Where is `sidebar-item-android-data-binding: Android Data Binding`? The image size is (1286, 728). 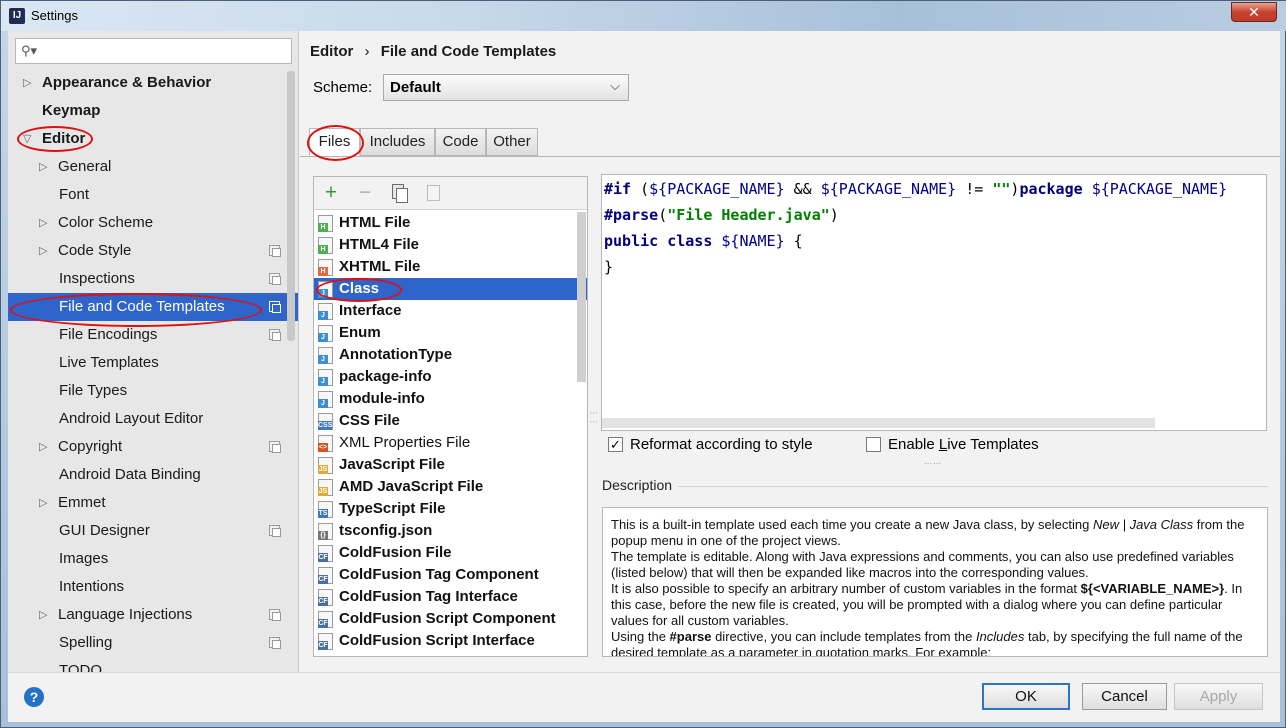 sidebar-item-android-data-binding: Android Data Binding is located at coordinates (153, 475).